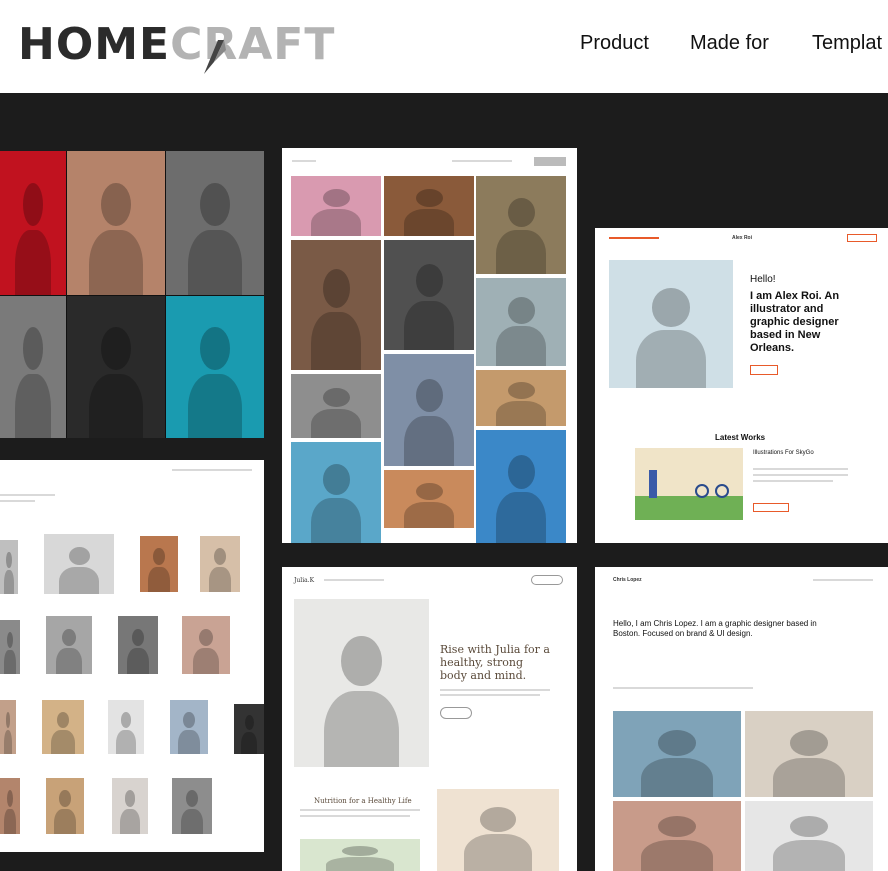 The width and height of the screenshot is (888, 871). What do you see at coordinates (444, 46) in the screenshot?
I see `top-navigation-bar: HOMECRAFT Product Made for Templat` at bounding box center [444, 46].